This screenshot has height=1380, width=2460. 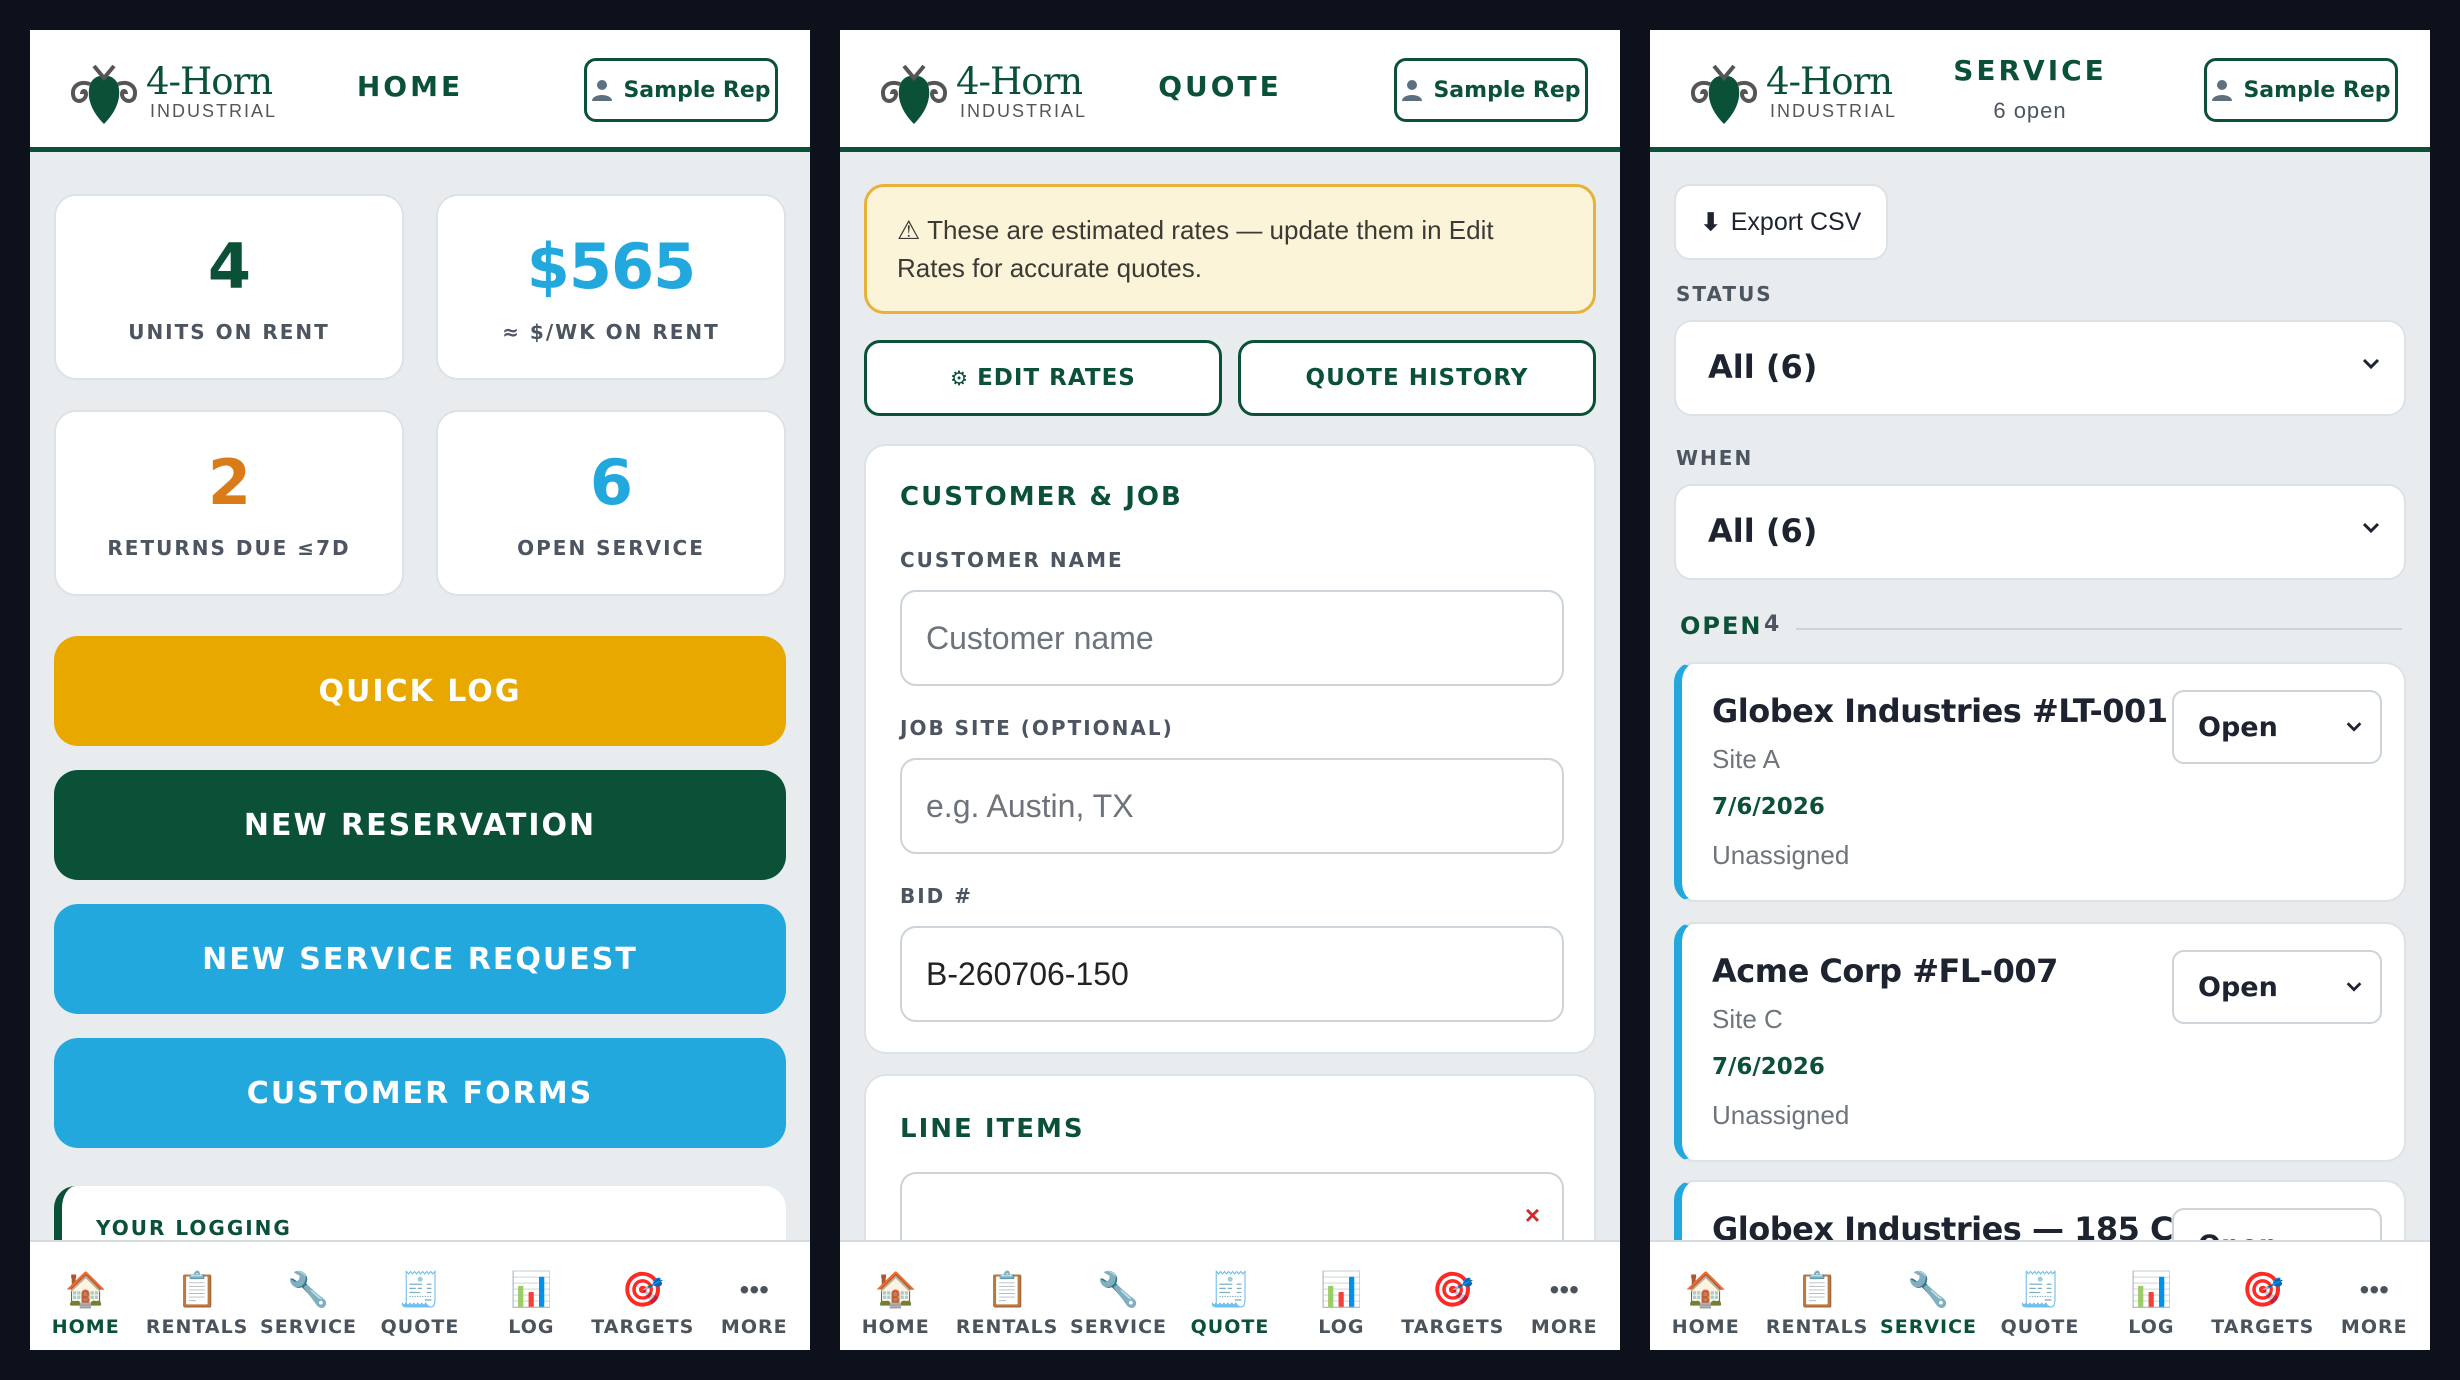 I want to click on stat-value: 2, so click(x=229, y=482).